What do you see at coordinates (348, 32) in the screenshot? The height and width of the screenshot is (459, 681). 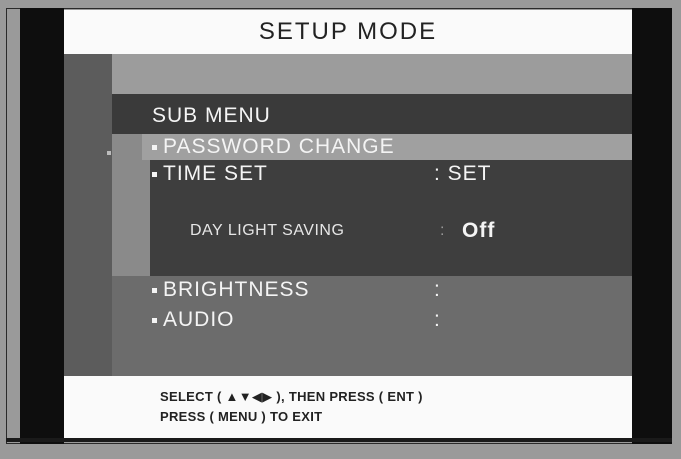 I see `page-title: SETUP MODE` at bounding box center [348, 32].